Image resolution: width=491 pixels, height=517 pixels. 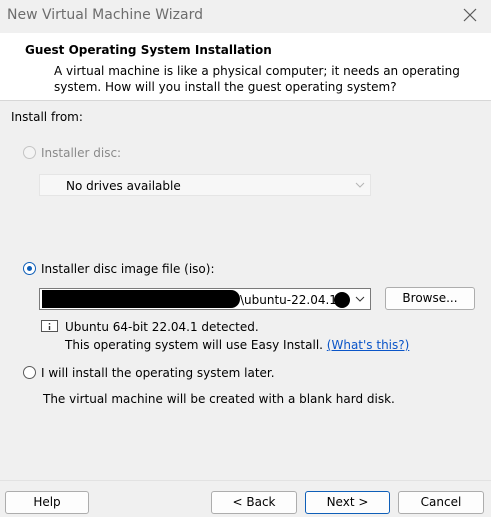 What do you see at coordinates (105, 15) in the screenshot?
I see `window-title: New Virtual Machine Wizard` at bounding box center [105, 15].